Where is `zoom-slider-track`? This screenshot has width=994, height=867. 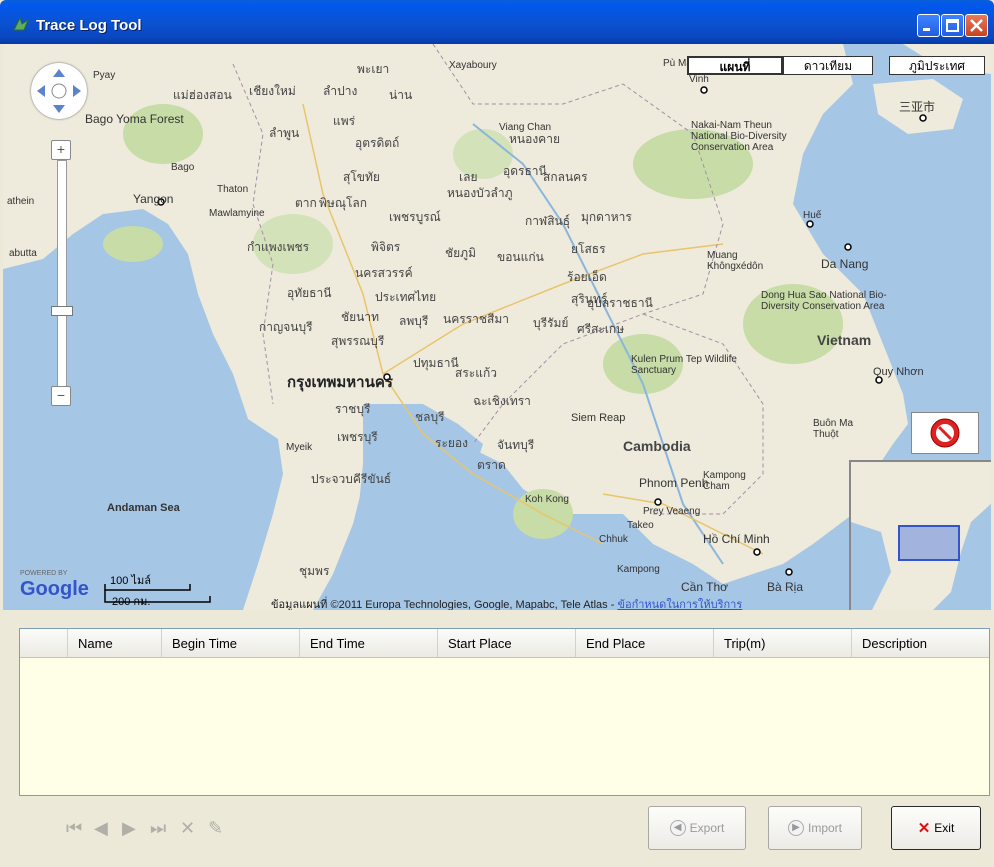 zoom-slider-track is located at coordinates (62, 281).